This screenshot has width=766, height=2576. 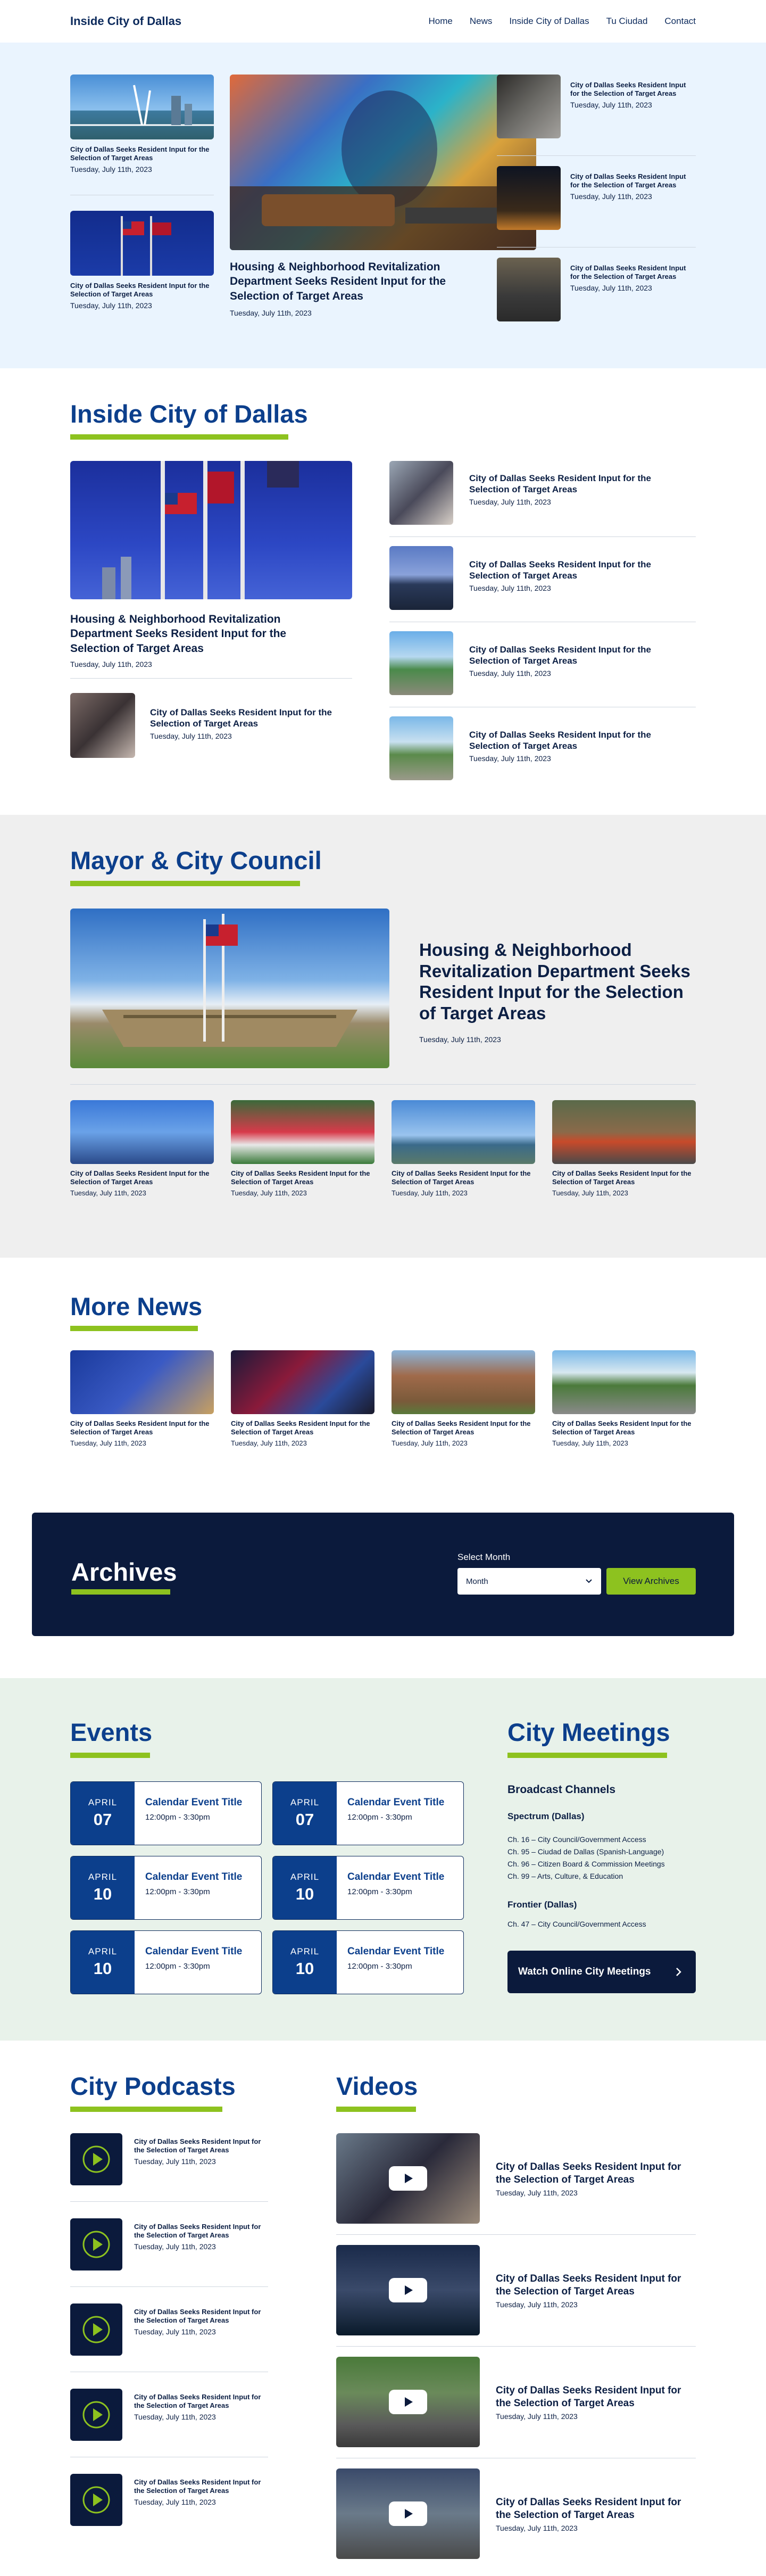 What do you see at coordinates (211, 530) in the screenshot?
I see `inside-featured-image` at bounding box center [211, 530].